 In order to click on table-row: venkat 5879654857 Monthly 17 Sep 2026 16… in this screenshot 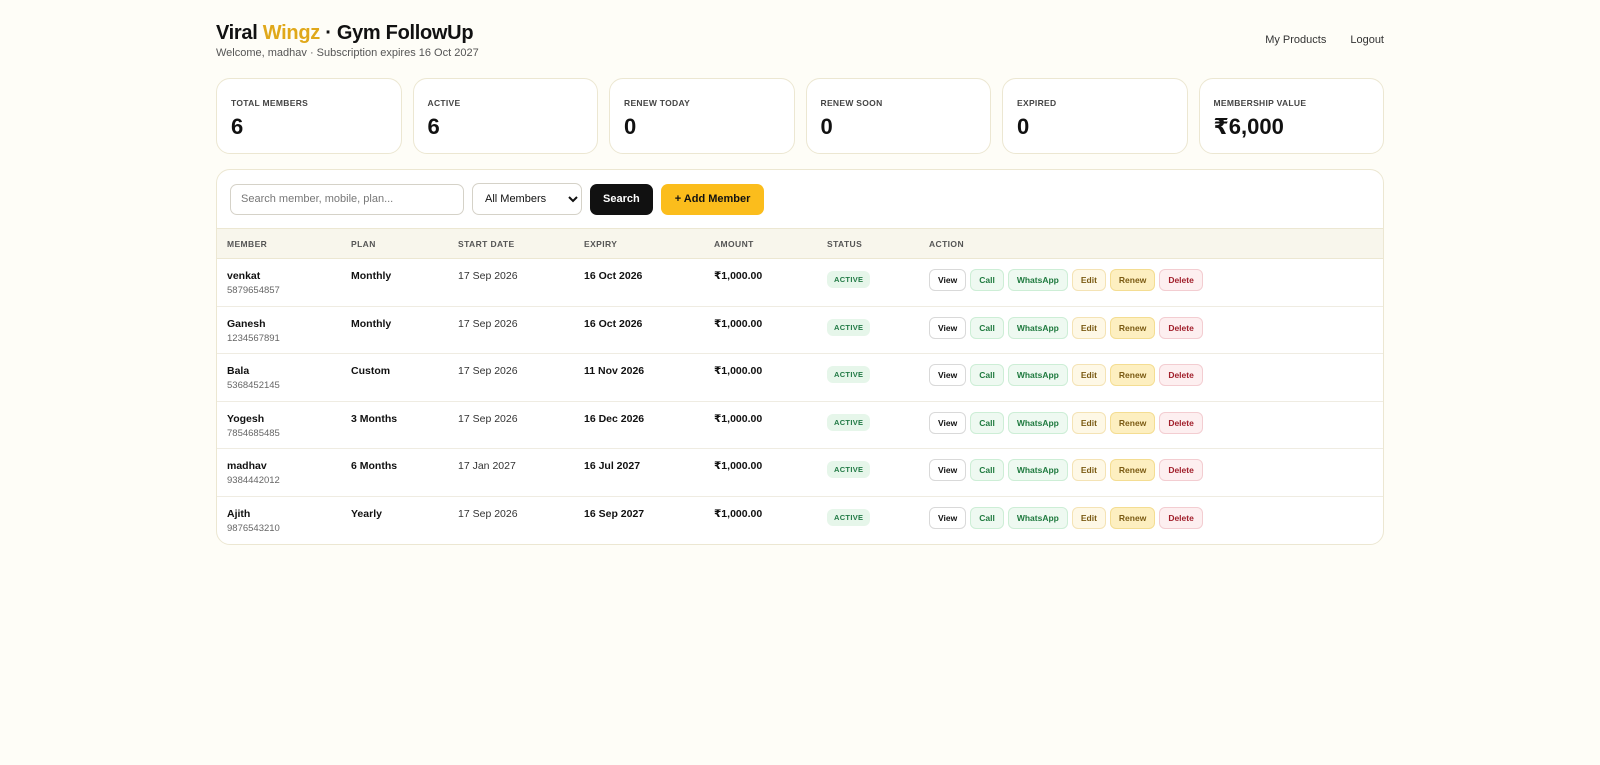, I will do `click(800, 283)`.